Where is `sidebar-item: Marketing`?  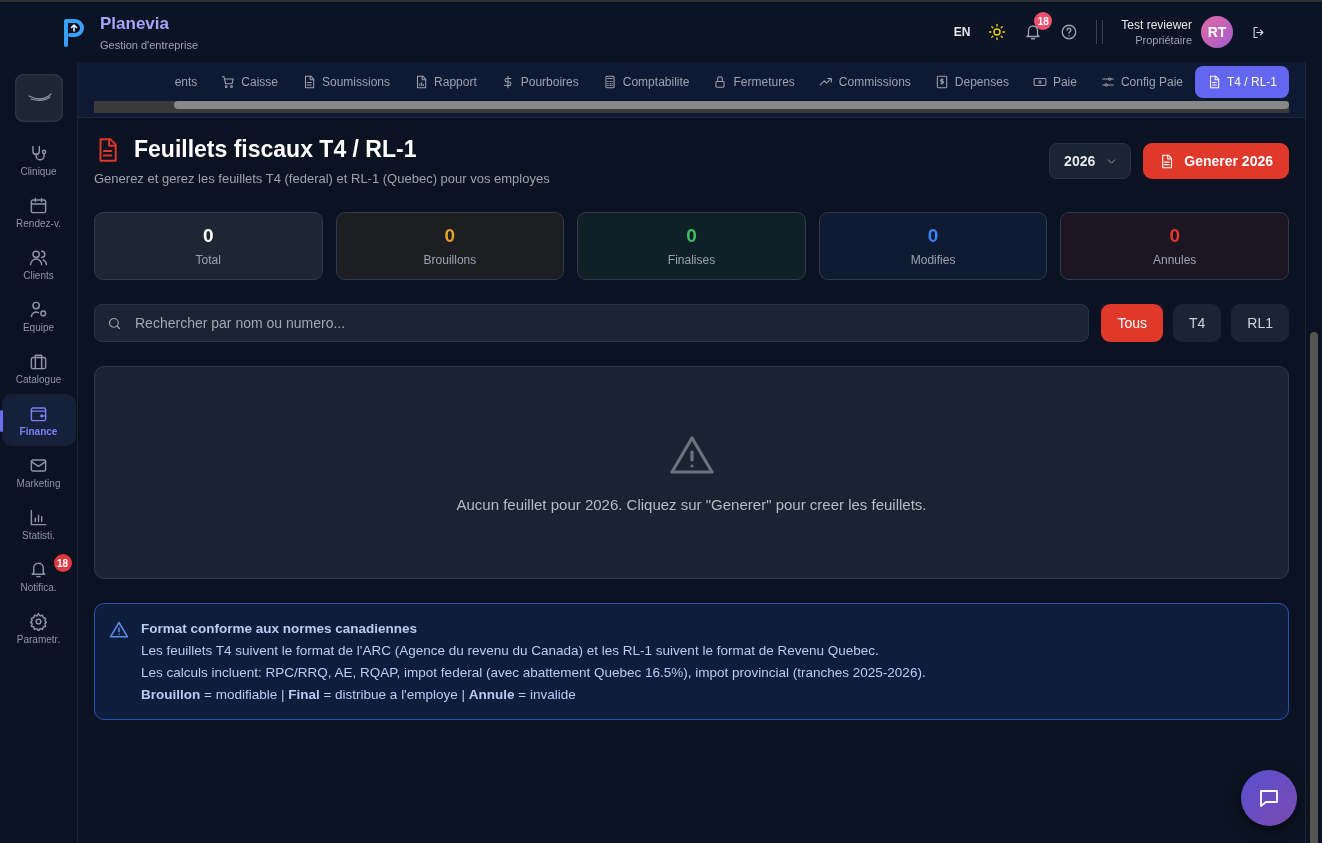 sidebar-item: Marketing is located at coordinates (38, 472).